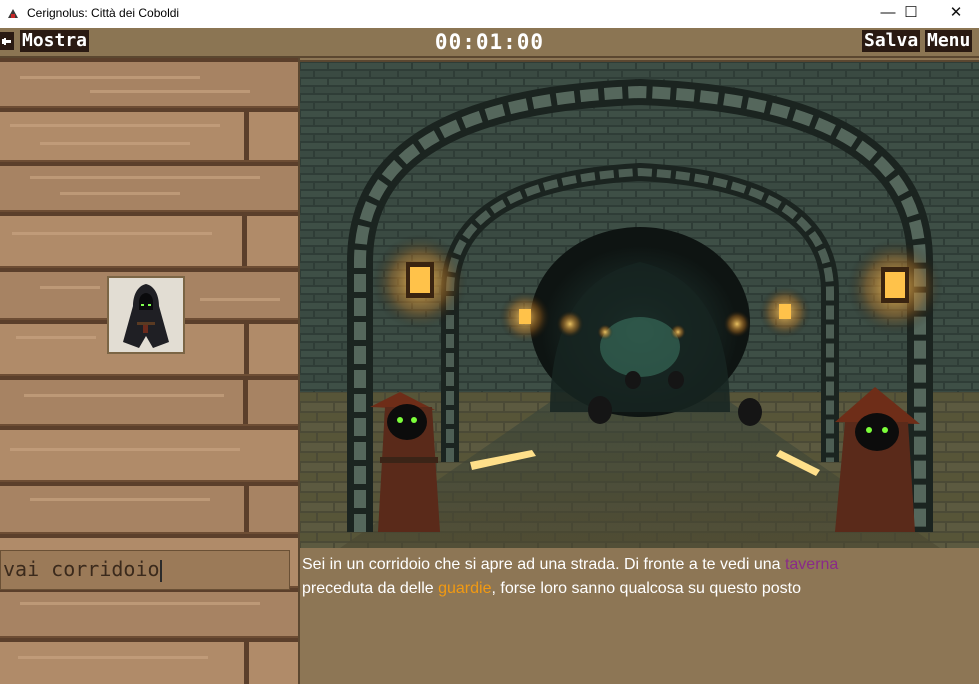 The height and width of the screenshot is (684, 979). I want to click on close-button: ✕, so click(956, 14).